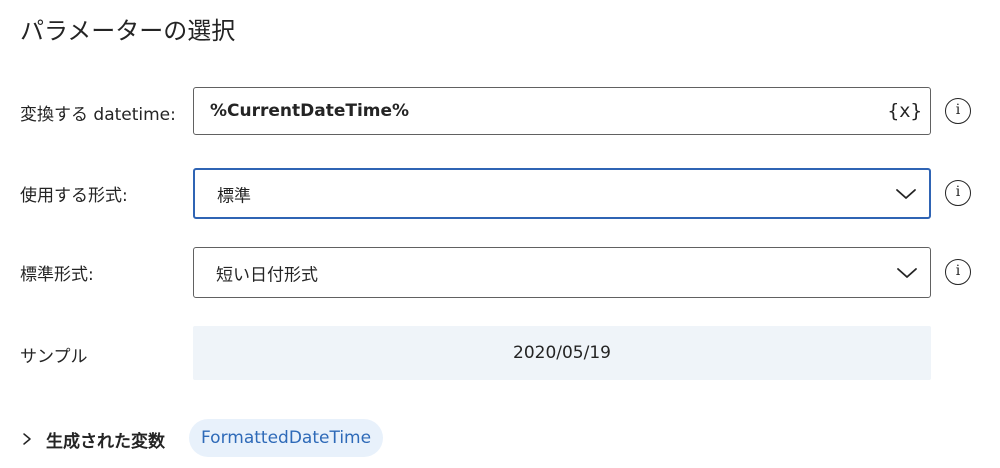 This screenshot has width=1000, height=468. I want to click on chevron-right-icon, so click(27, 439).